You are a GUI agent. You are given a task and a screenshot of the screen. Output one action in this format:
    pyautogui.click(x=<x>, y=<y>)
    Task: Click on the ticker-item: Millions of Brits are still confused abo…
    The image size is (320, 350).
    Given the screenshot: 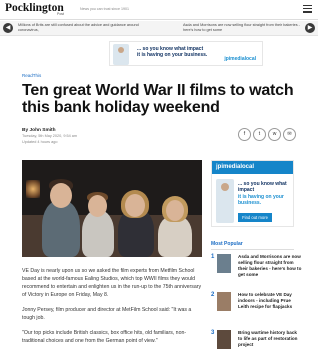 What is the action you would take?
    pyautogui.click(x=80, y=28)
    